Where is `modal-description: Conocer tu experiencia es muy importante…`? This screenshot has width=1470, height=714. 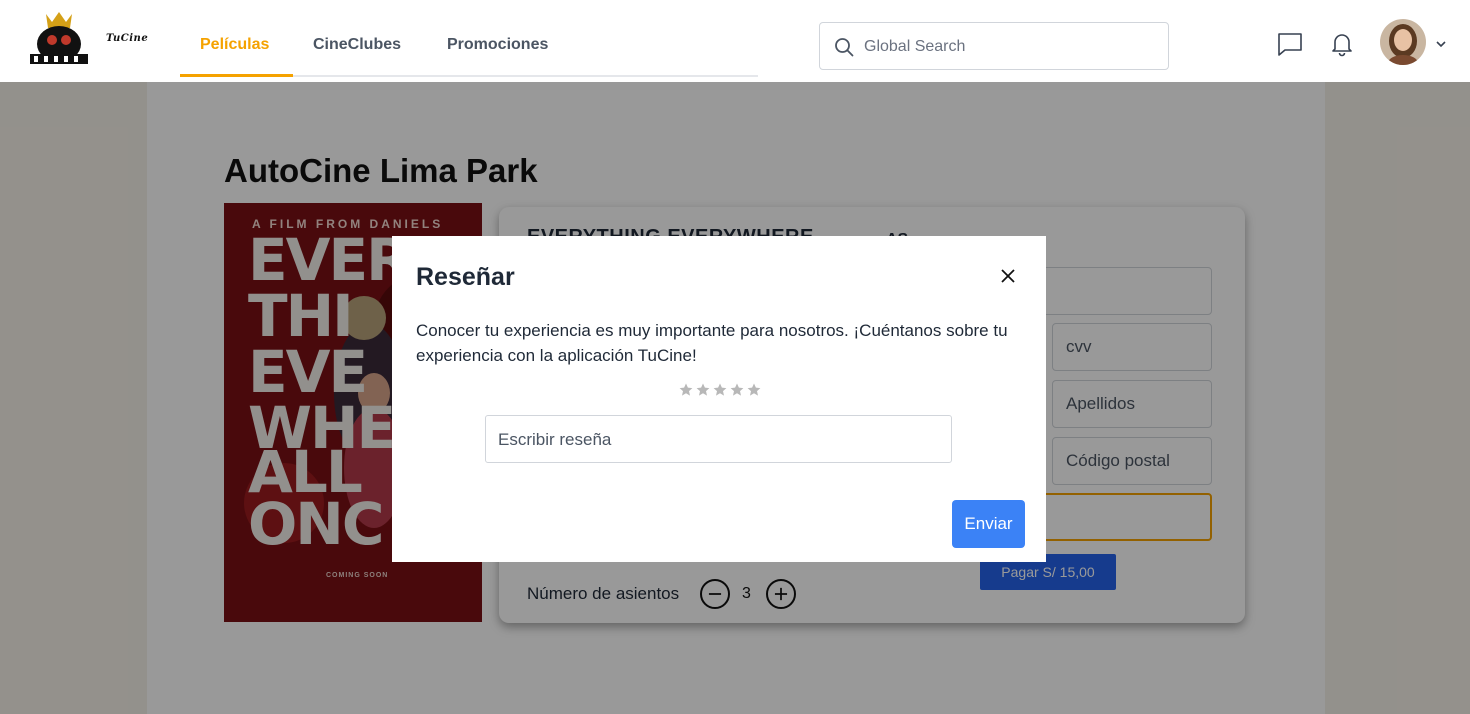
modal-description: Conocer tu experiencia es muy importante… is located at coordinates (712, 343).